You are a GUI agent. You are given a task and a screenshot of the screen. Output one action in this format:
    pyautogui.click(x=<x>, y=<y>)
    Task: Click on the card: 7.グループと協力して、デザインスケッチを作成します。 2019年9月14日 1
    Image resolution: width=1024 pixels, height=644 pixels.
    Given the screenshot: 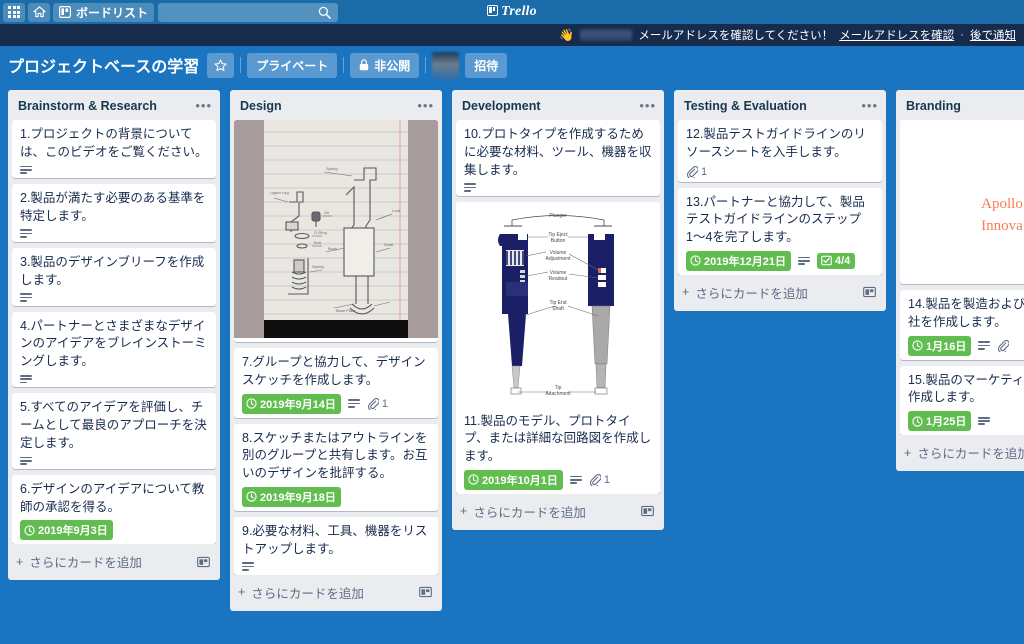 What is the action you would take?
    pyautogui.click(x=336, y=383)
    